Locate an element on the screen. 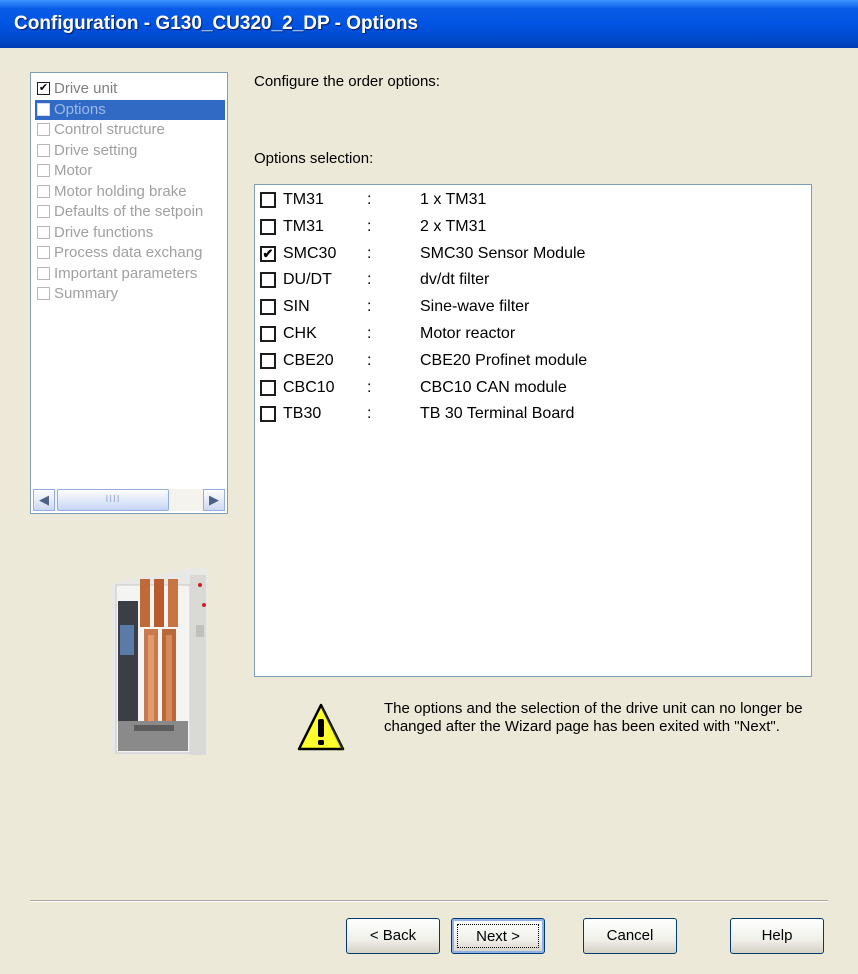  wizard-step-label: Motor holding brake is located at coordinates (120, 191).